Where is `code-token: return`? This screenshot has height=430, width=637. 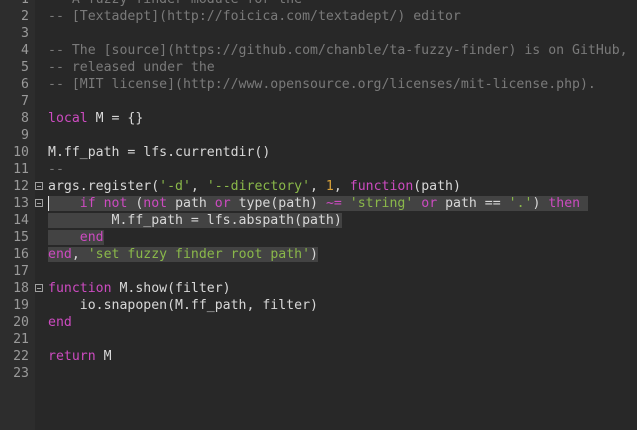 code-token: return is located at coordinates (72, 356).